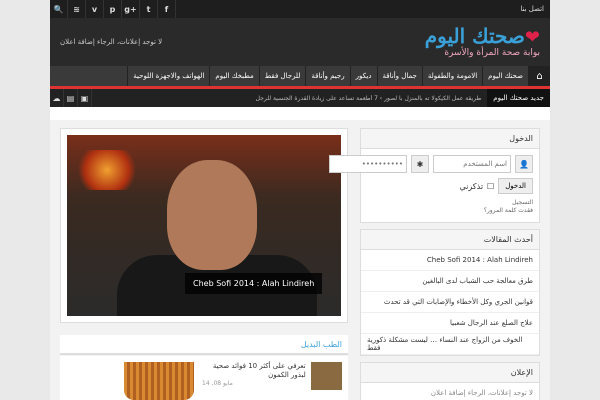 This screenshot has width=600, height=400. Describe the element at coordinates (167, 9) in the screenshot. I see `facebook-icon: f` at that location.